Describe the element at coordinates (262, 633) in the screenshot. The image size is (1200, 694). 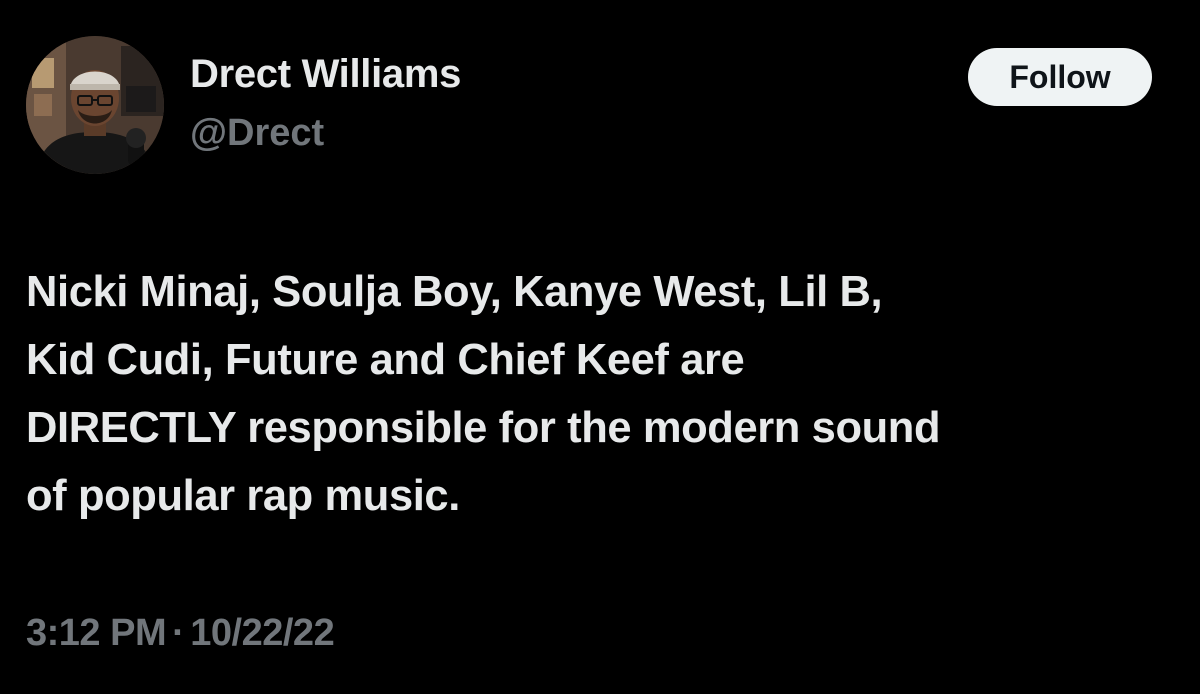
I see `tweet-date: 10/22/22` at that location.